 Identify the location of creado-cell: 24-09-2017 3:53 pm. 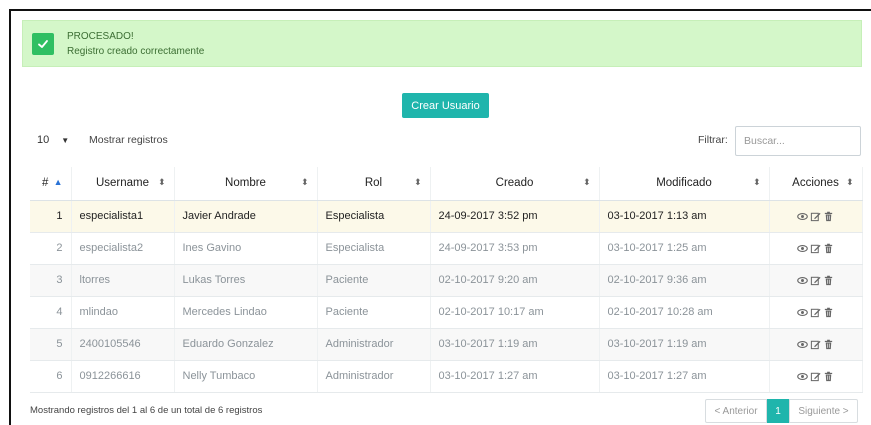
(515, 248).